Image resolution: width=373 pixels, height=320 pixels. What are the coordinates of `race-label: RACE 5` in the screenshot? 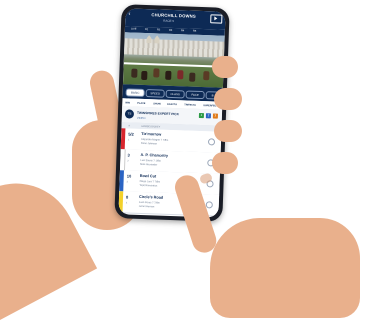 It's located at (169, 21).